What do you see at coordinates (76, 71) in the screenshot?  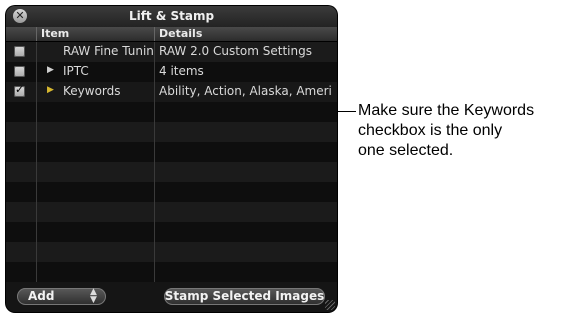 I see `item-name: IPTC` at bounding box center [76, 71].